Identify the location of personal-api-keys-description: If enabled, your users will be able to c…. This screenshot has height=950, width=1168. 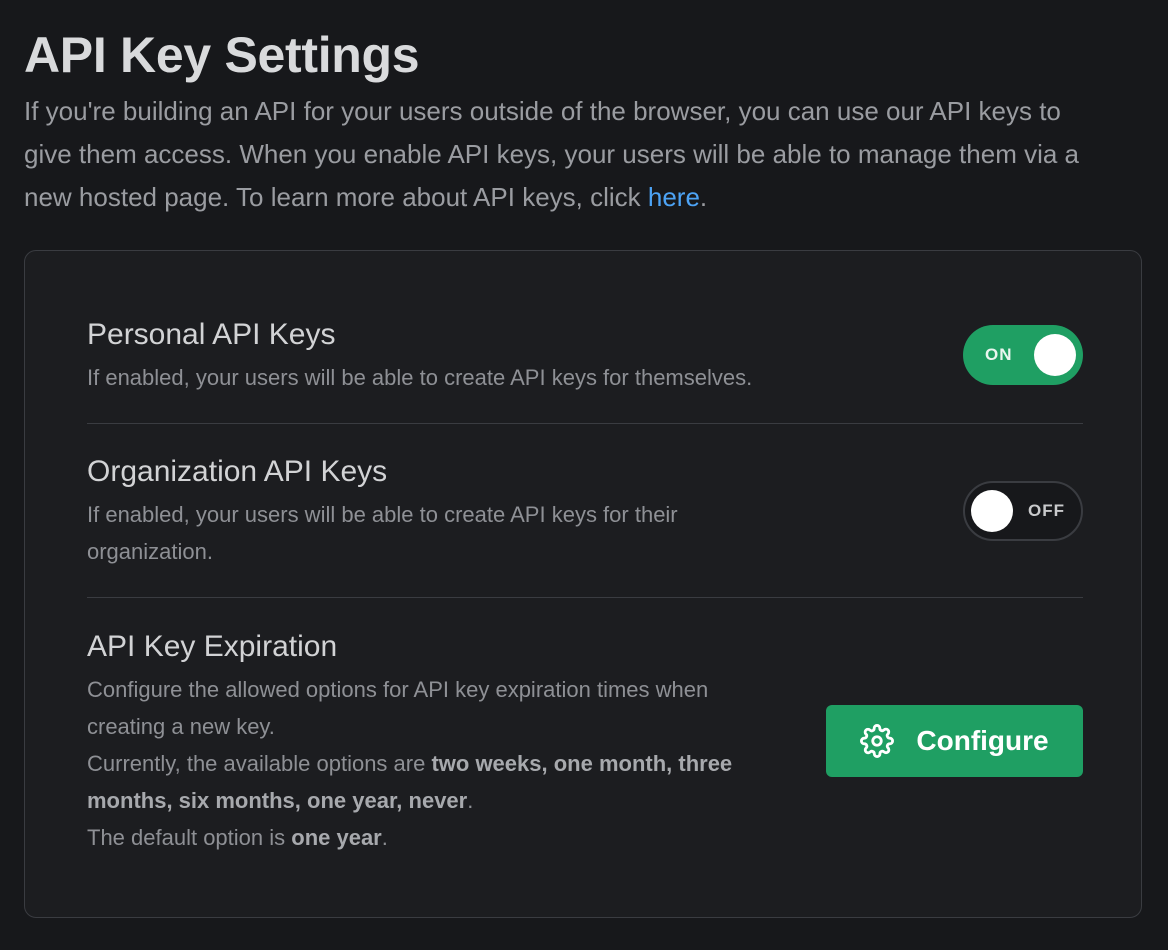
(420, 377).